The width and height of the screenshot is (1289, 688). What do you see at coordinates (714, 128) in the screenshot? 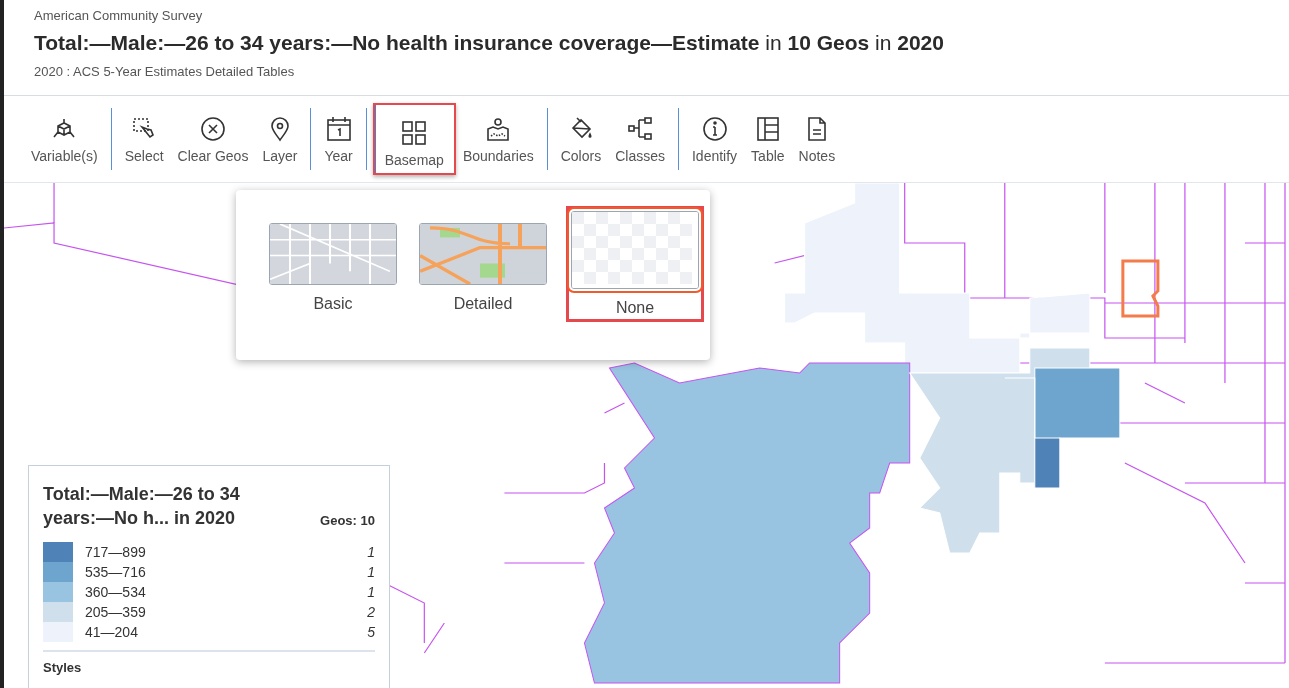
I see `info-icon` at bounding box center [714, 128].